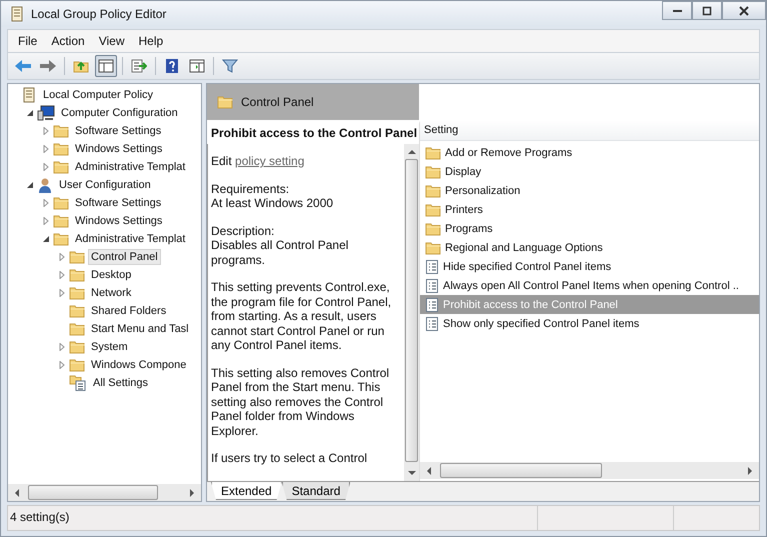 This screenshot has width=767, height=537. Describe the element at coordinates (508, 152) in the screenshot. I see `setting-item: Add or Remove Programs` at that location.